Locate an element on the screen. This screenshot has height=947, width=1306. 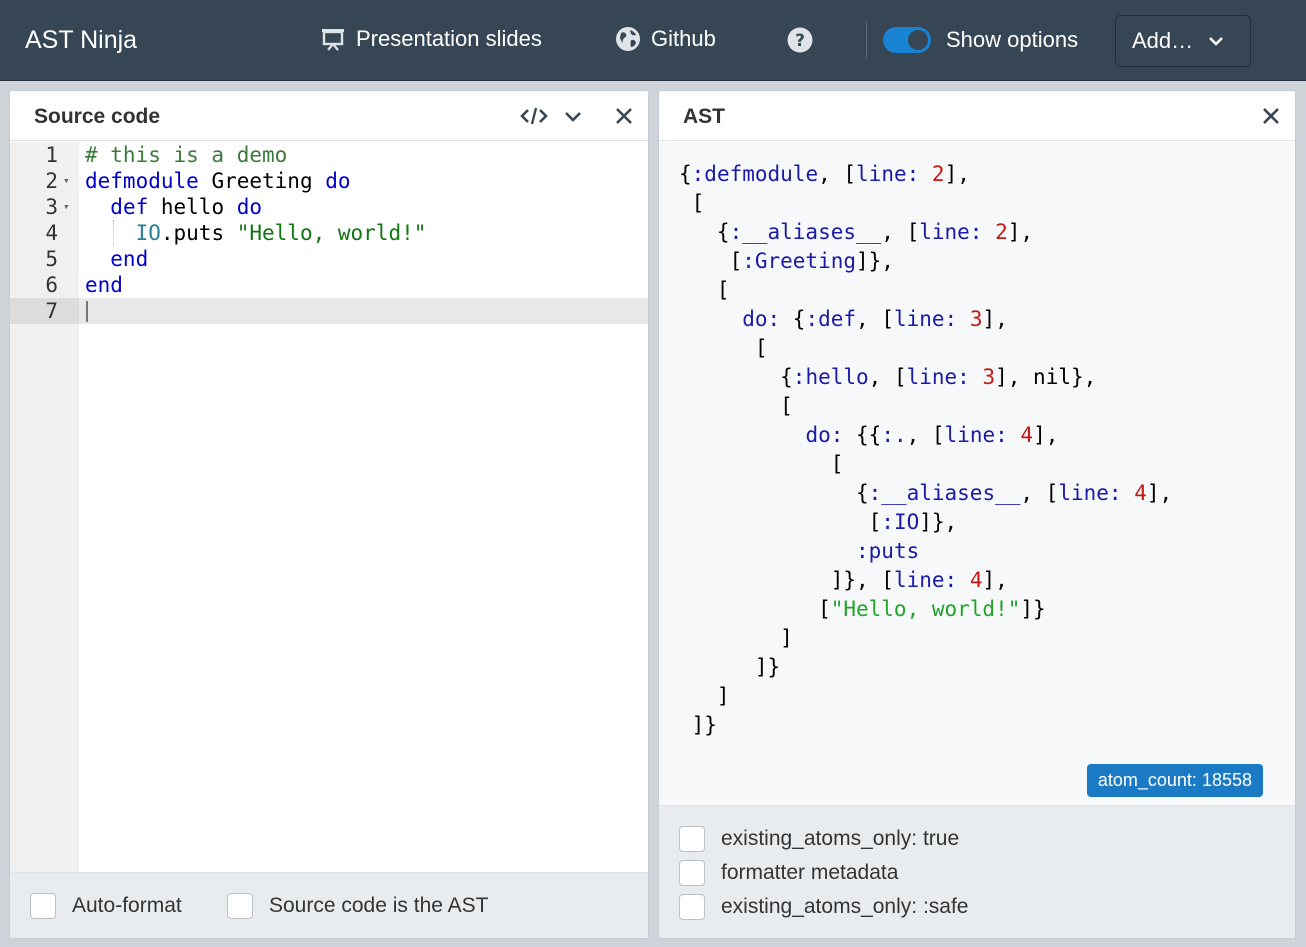
existing-atoms-only-safe-label: existing_atoms_only: :safe is located at coordinates (845, 906).